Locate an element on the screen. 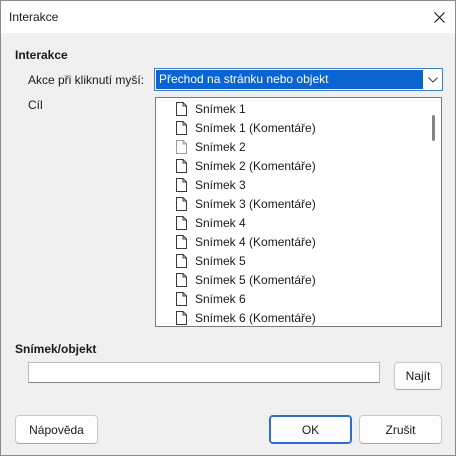  cancel-button: Zrušit is located at coordinates (400, 429).